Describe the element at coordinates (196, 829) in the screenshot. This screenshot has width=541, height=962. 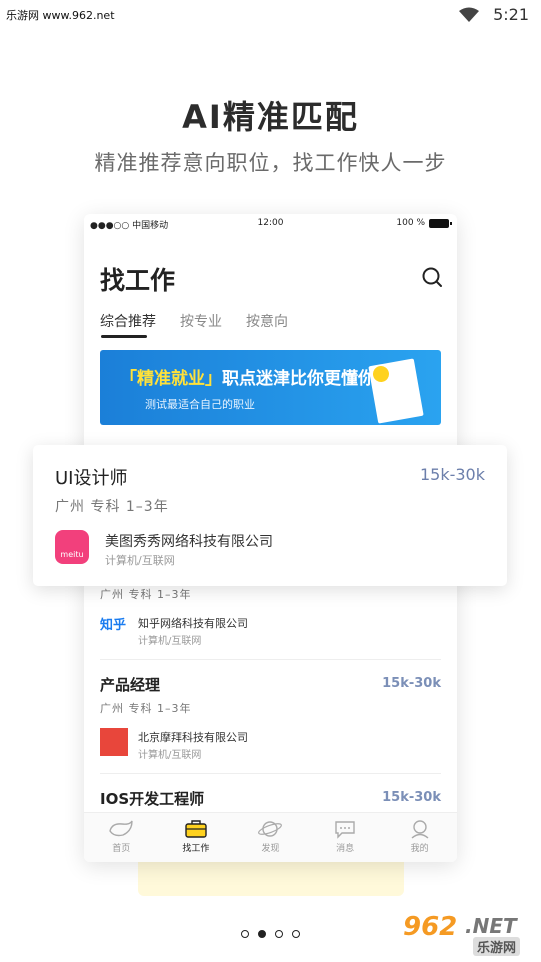
I see `briefcase-icon` at that location.